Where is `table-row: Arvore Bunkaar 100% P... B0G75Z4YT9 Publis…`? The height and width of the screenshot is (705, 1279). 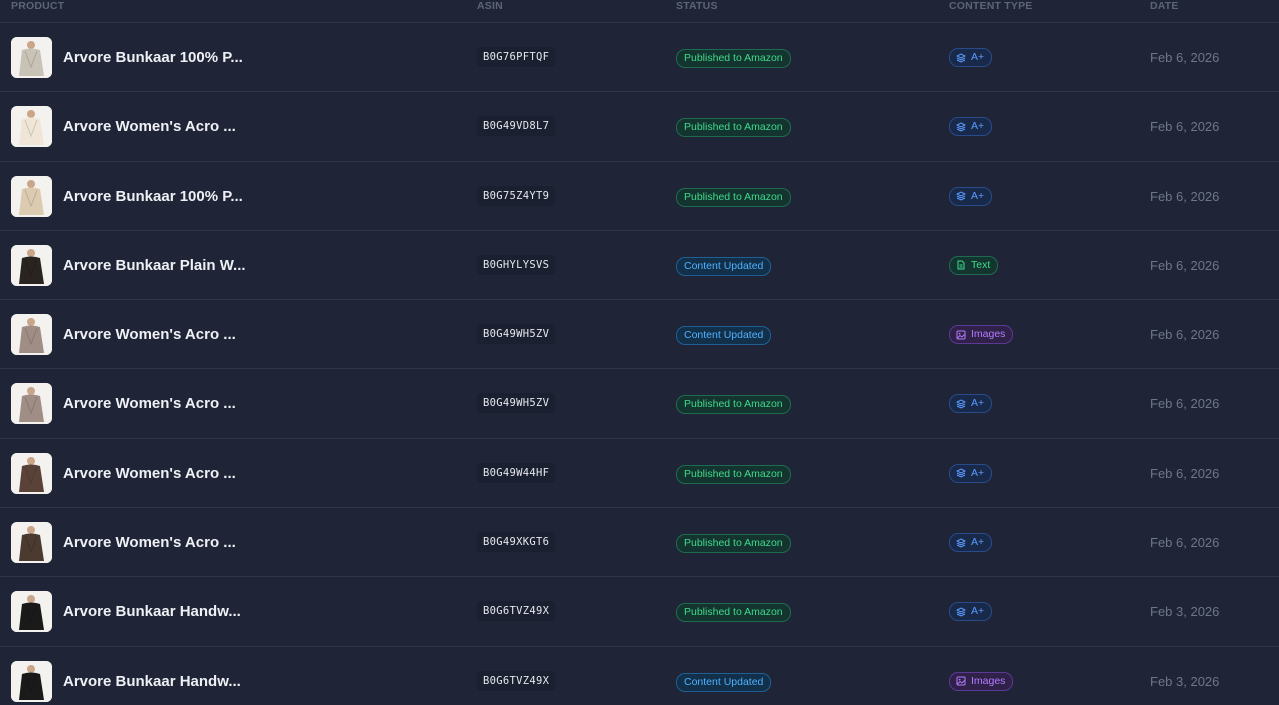
table-row: Arvore Bunkaar 100% P... B0G75Z4YT9 Publis… is located at coordinates (639, 196).